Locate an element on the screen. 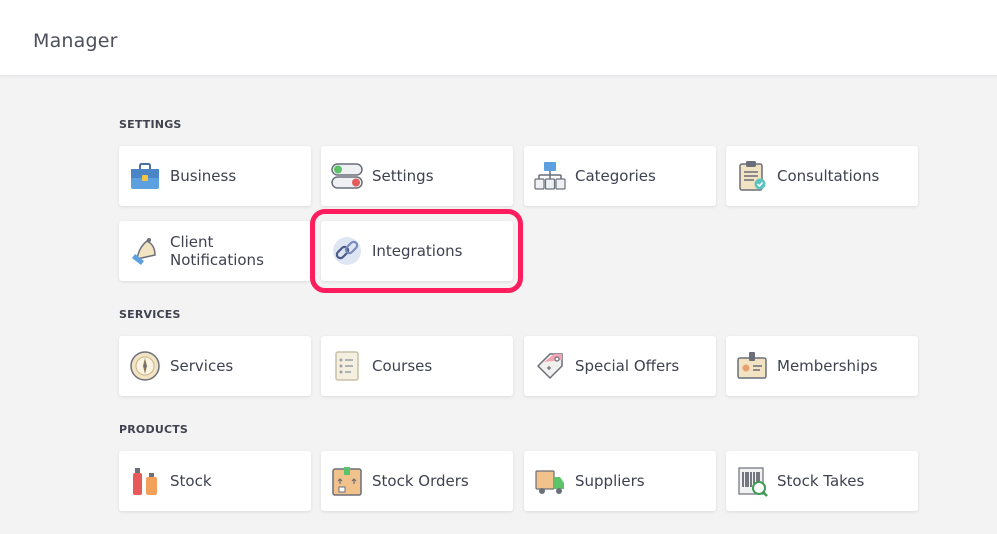 This screenshot has height=534, width=997. card-courses: Courses is located at coordinates (417, 366).